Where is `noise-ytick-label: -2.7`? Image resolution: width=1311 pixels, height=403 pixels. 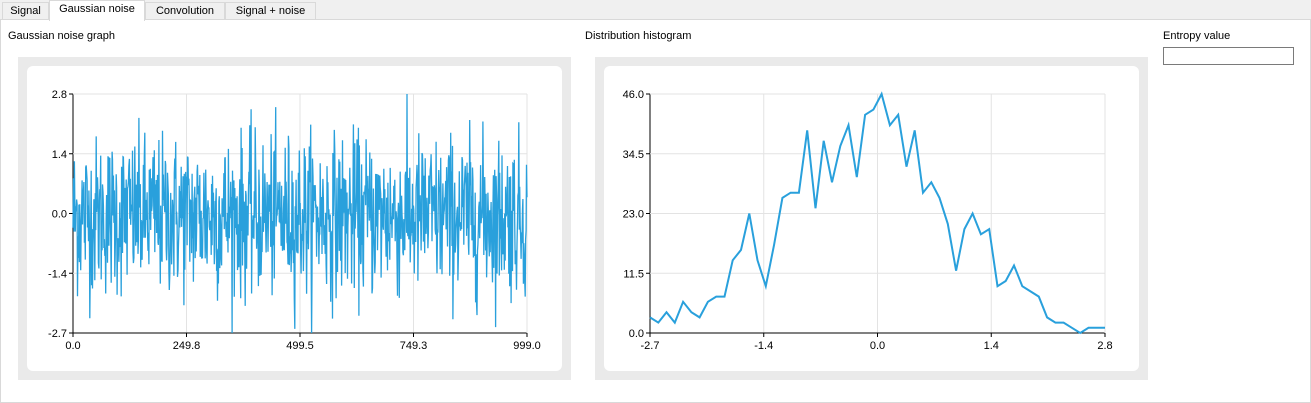 noise-ytick-label: -2.7 is located at coordinates (57, 334).